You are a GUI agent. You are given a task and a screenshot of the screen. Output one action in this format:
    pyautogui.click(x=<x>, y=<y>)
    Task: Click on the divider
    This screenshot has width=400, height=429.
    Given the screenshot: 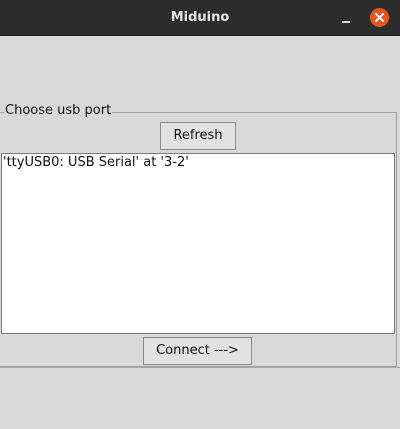 What is the action you would take?
    pyautogui.click(x=200, y=367)
    